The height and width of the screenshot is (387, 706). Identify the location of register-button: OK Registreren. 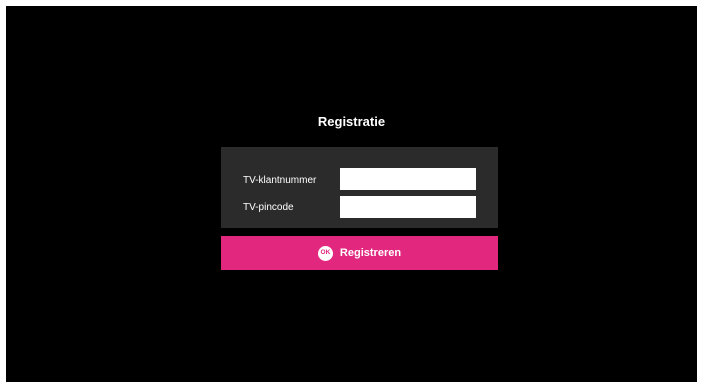
(359, 253).